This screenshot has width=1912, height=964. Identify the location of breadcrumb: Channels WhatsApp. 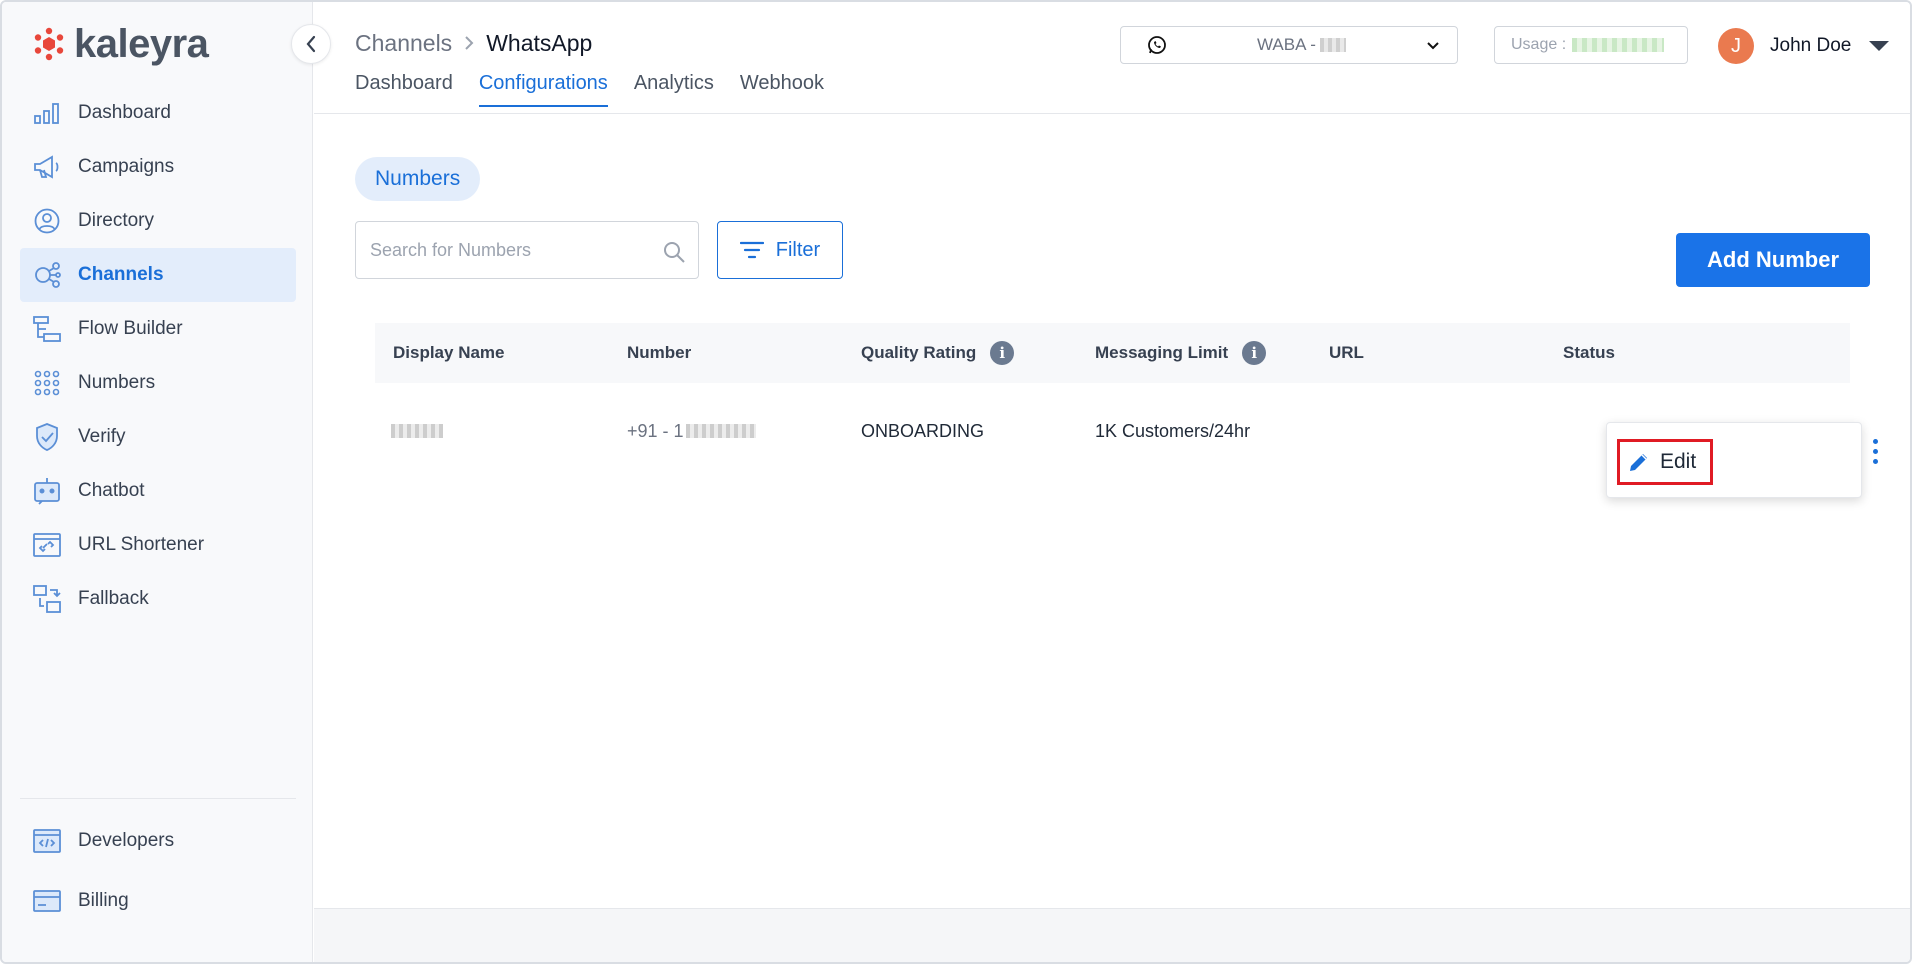
(473, 43).